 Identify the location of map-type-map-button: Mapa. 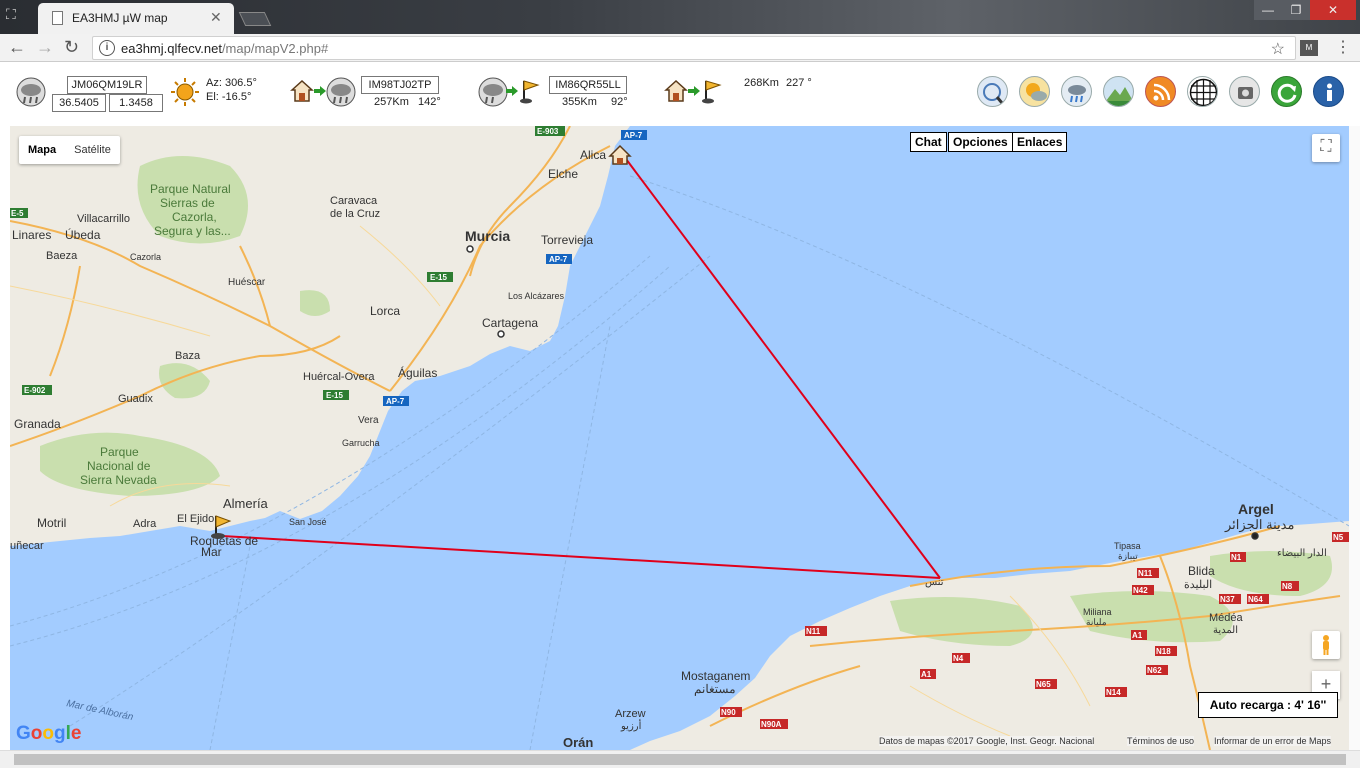
(42, 150).